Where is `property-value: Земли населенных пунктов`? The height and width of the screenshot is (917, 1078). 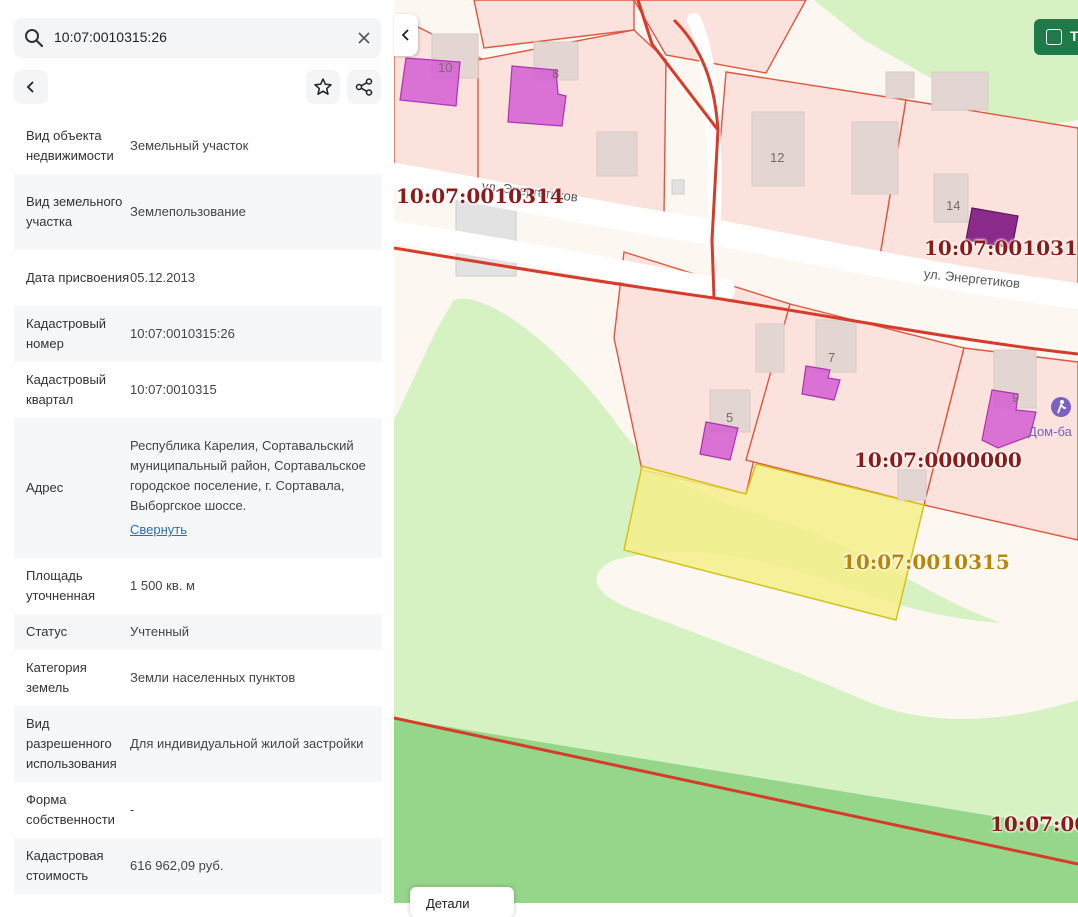
property-value: Земли населенных пунктов is located at coordinates (213, 677).